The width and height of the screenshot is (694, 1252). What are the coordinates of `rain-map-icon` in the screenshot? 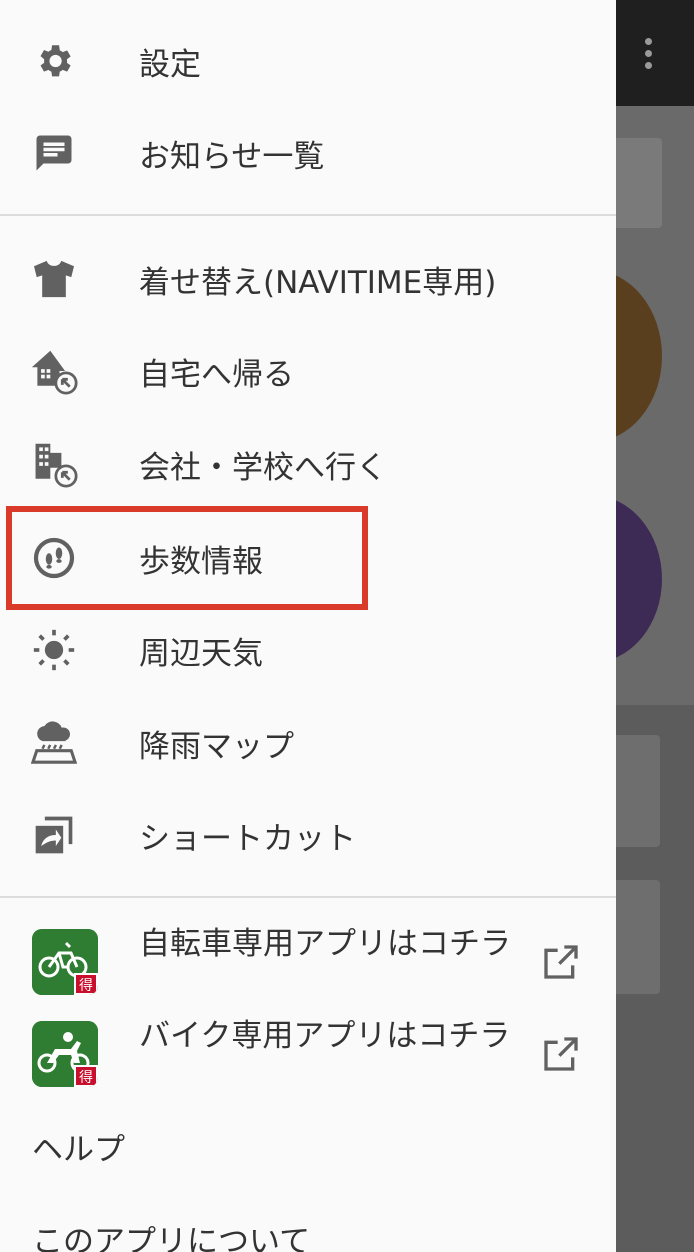 It's located at (54, 743).